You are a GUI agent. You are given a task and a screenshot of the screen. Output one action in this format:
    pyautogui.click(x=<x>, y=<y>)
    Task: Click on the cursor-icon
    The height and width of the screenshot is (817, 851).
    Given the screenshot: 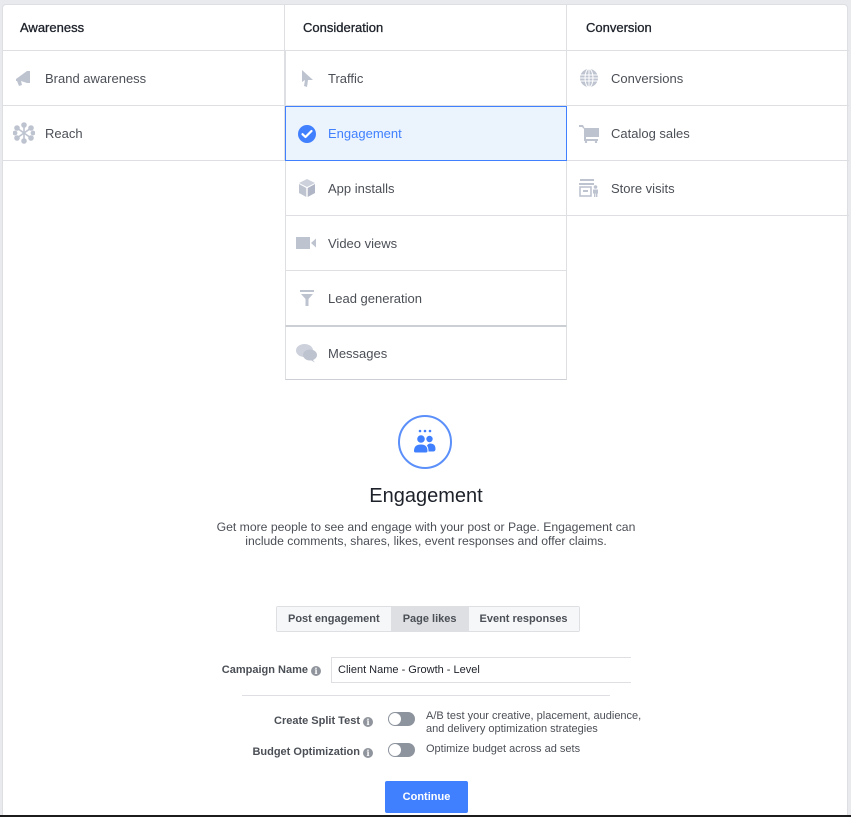 What is the action you would take?
    pyautogui.click(x=307, y=78)
    